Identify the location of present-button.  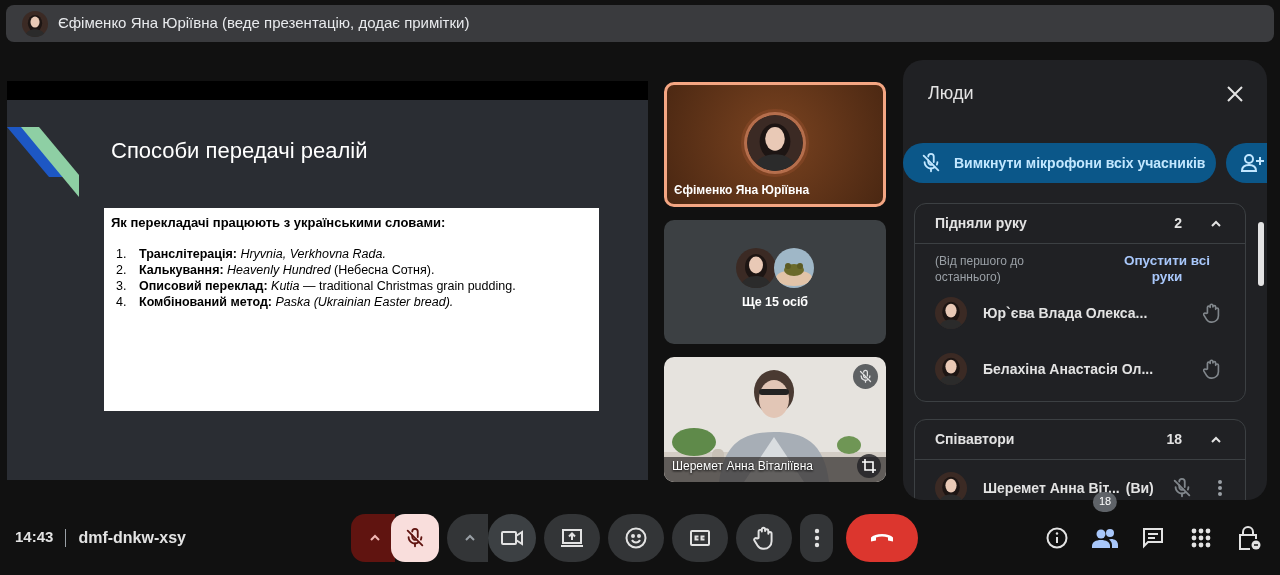
(572, 537).